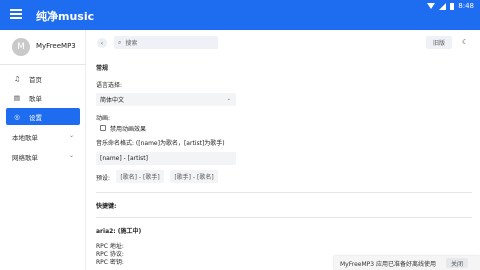  I want to click on preset-button-artist-name: [歌手] - [歌名], so click(194, 176).